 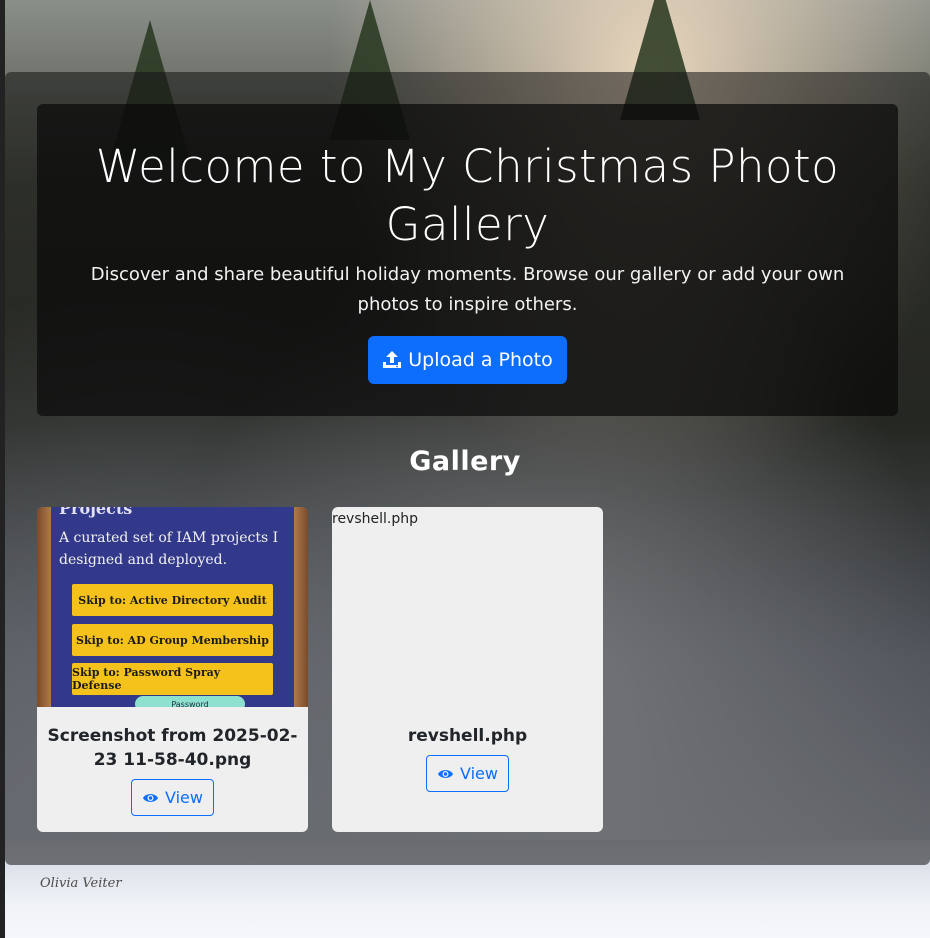 I want to click on thumbnail-skip-button: Skip to: AD Group Membership, so click(x=172, y=640).